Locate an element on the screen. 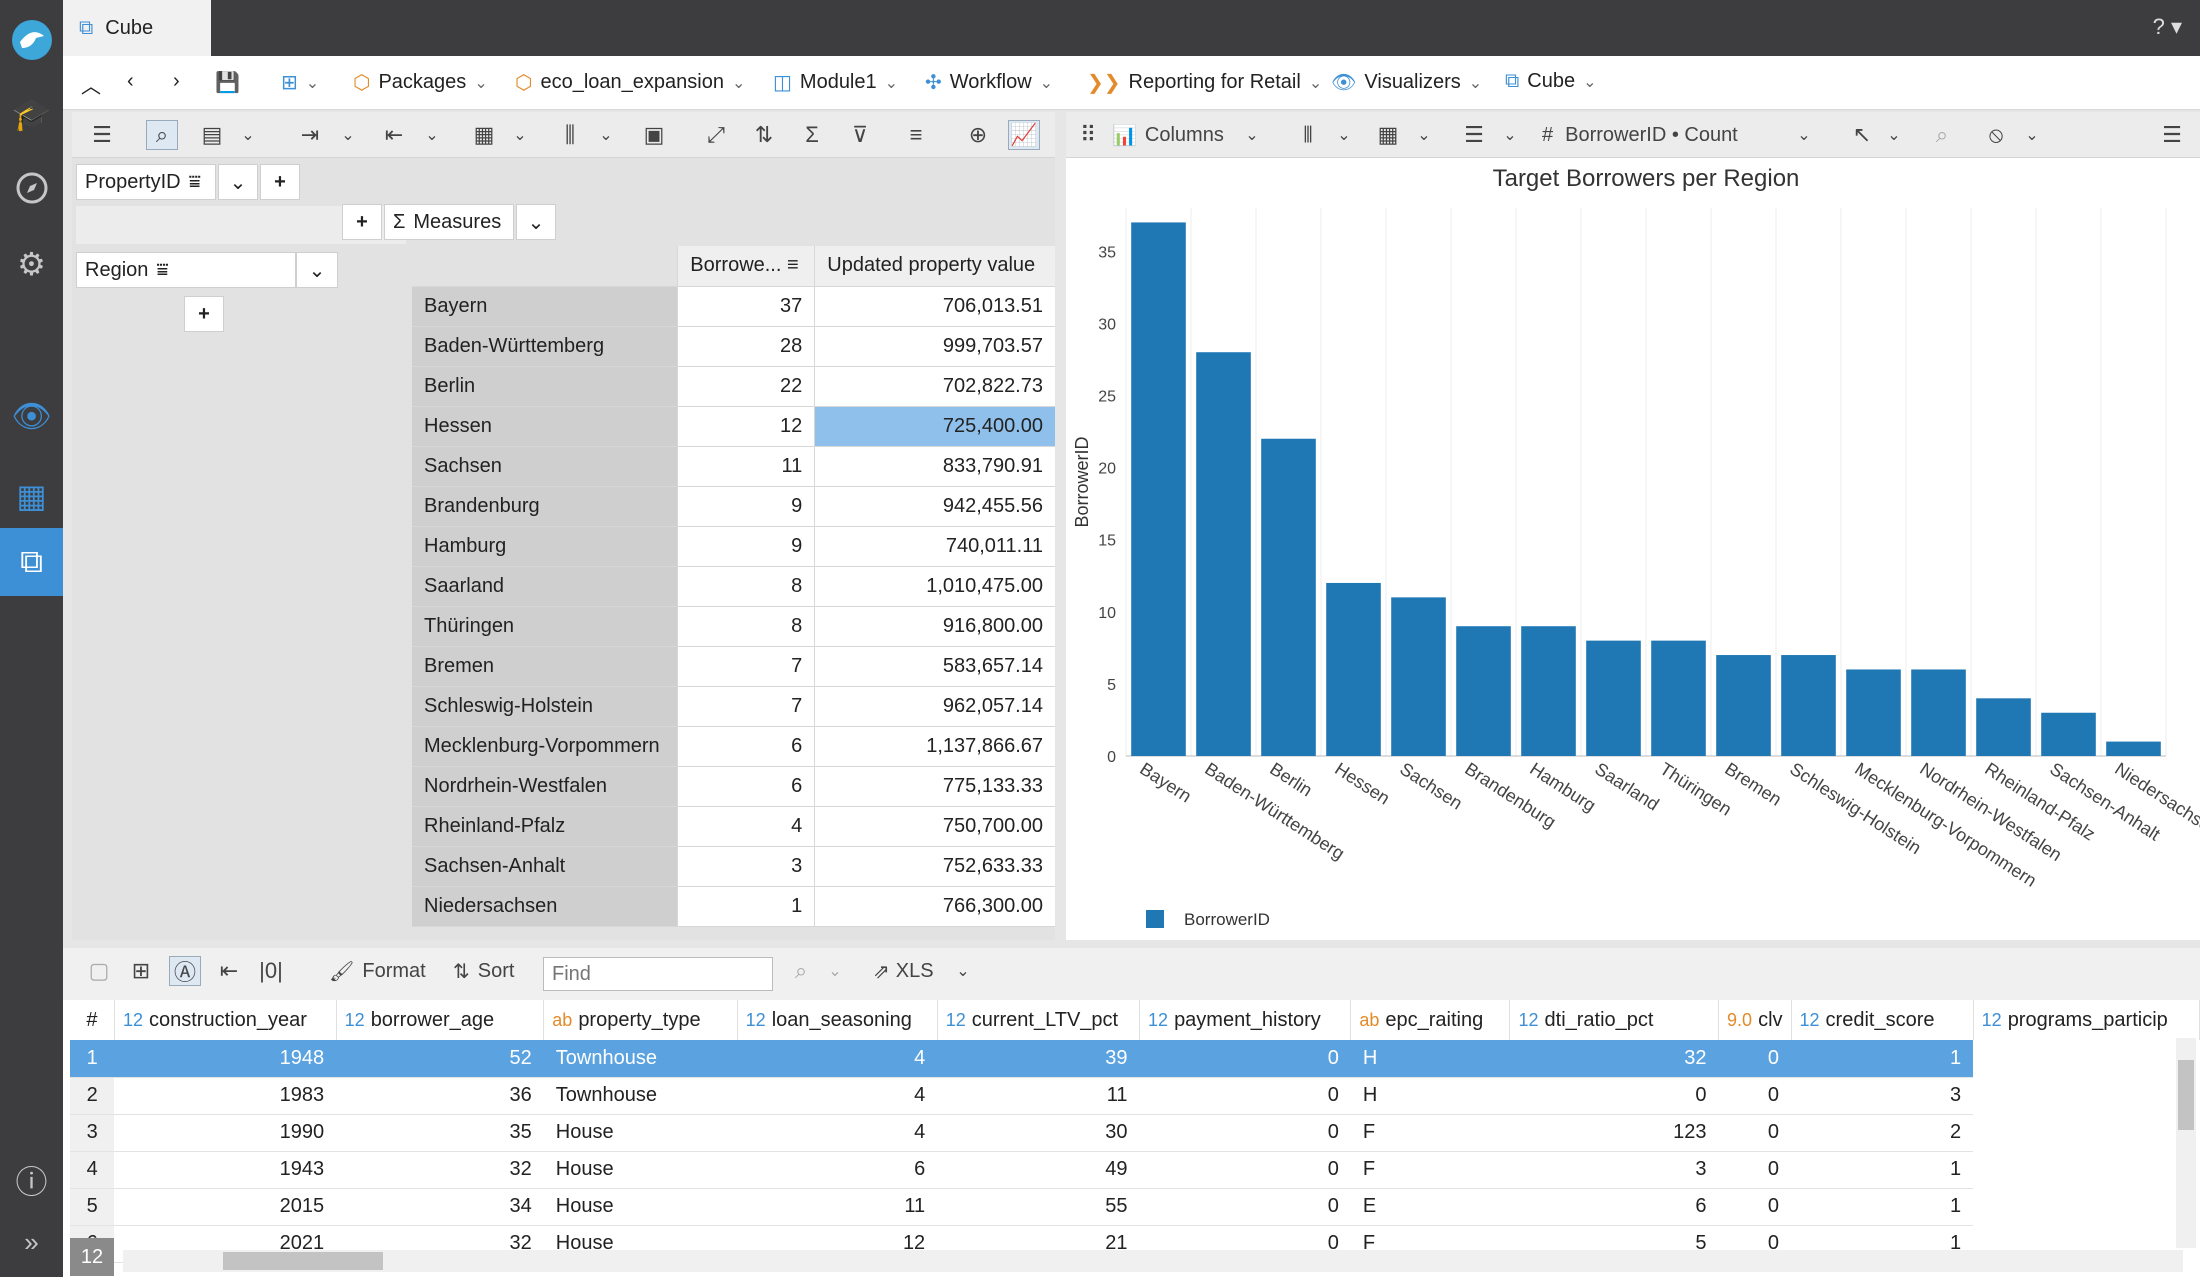  table-cell: 55 is located at coordinates (1038, 1207).